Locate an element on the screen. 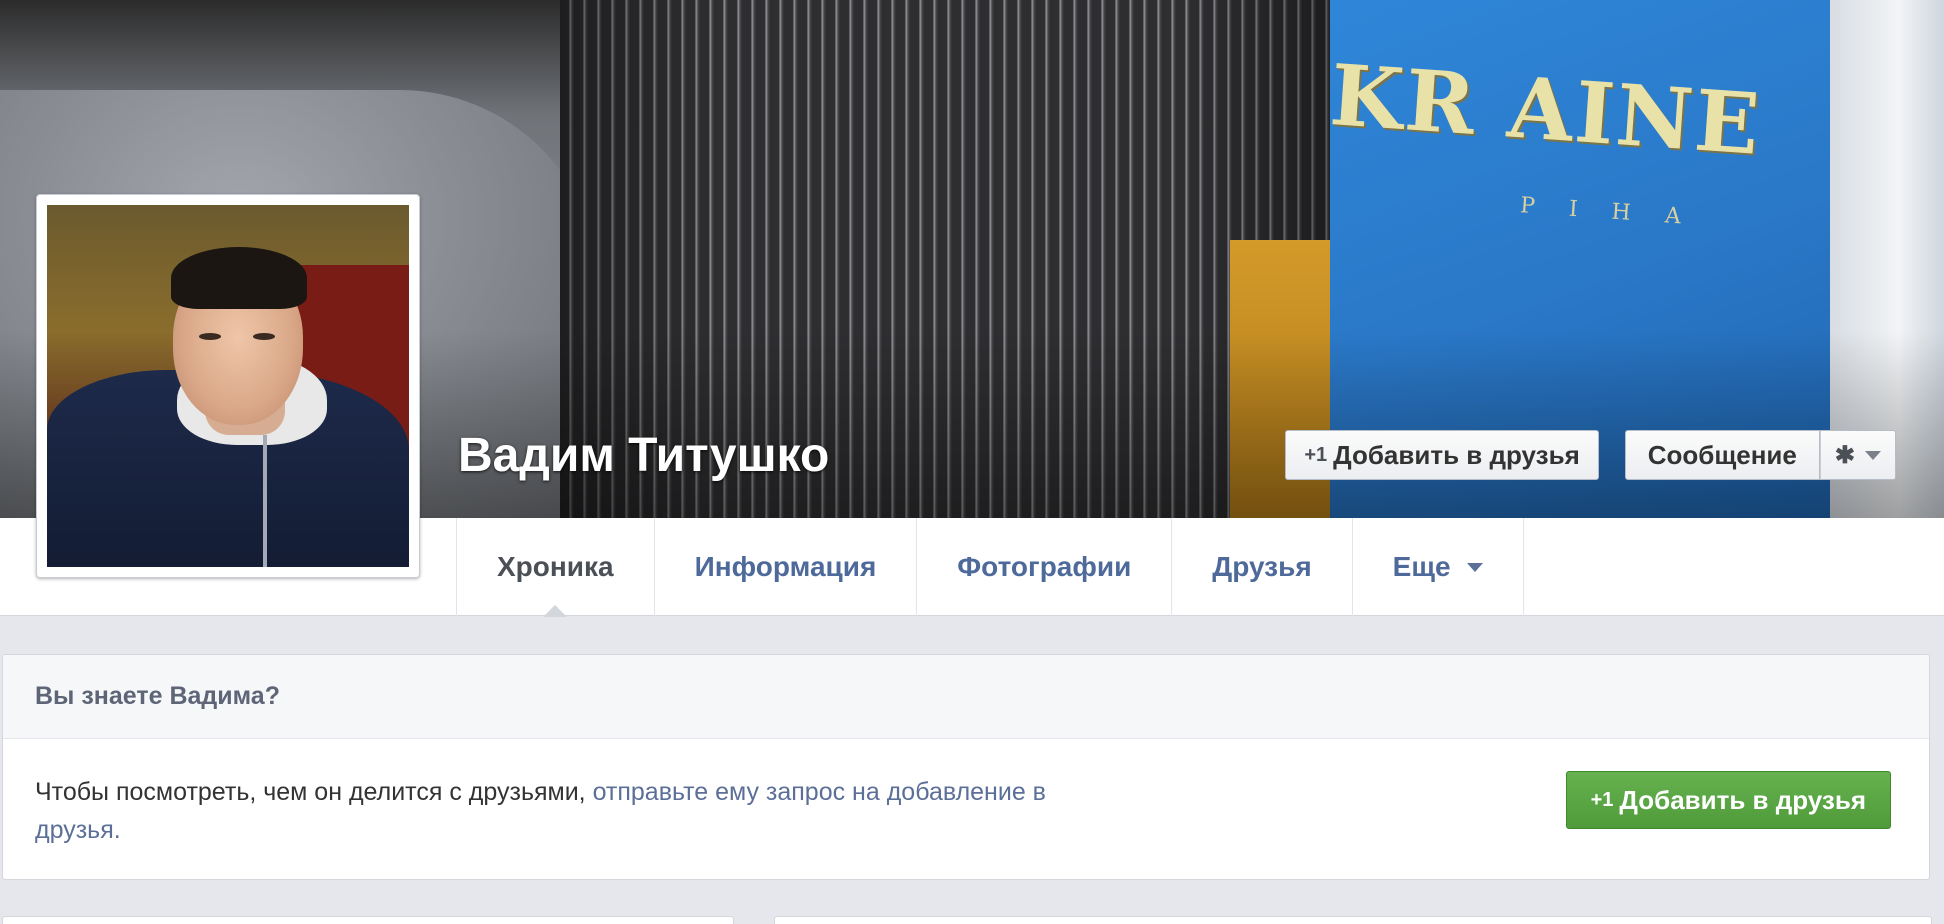 The height and width of the screenshot is (924, 1944). message-button-group: Сообщение ✱ is located at coordinates (1760, 455).